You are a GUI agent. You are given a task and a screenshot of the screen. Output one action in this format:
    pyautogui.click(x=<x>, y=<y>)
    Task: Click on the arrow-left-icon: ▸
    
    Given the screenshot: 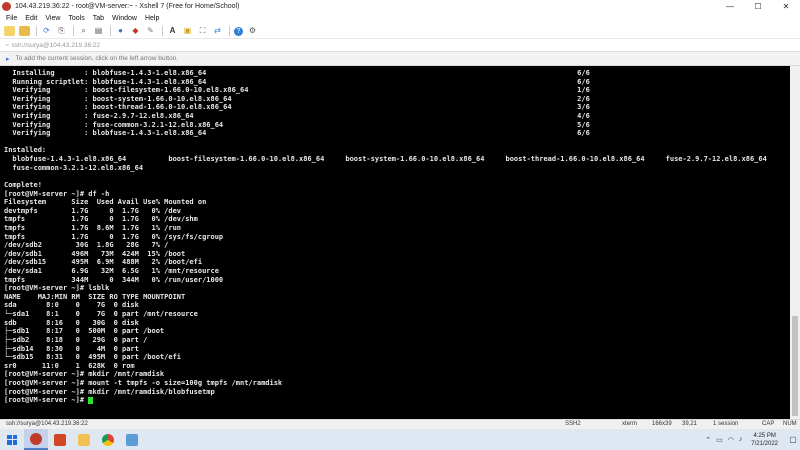 What is the action you would take?
    pyautogui.click(x=8, y=59)
    